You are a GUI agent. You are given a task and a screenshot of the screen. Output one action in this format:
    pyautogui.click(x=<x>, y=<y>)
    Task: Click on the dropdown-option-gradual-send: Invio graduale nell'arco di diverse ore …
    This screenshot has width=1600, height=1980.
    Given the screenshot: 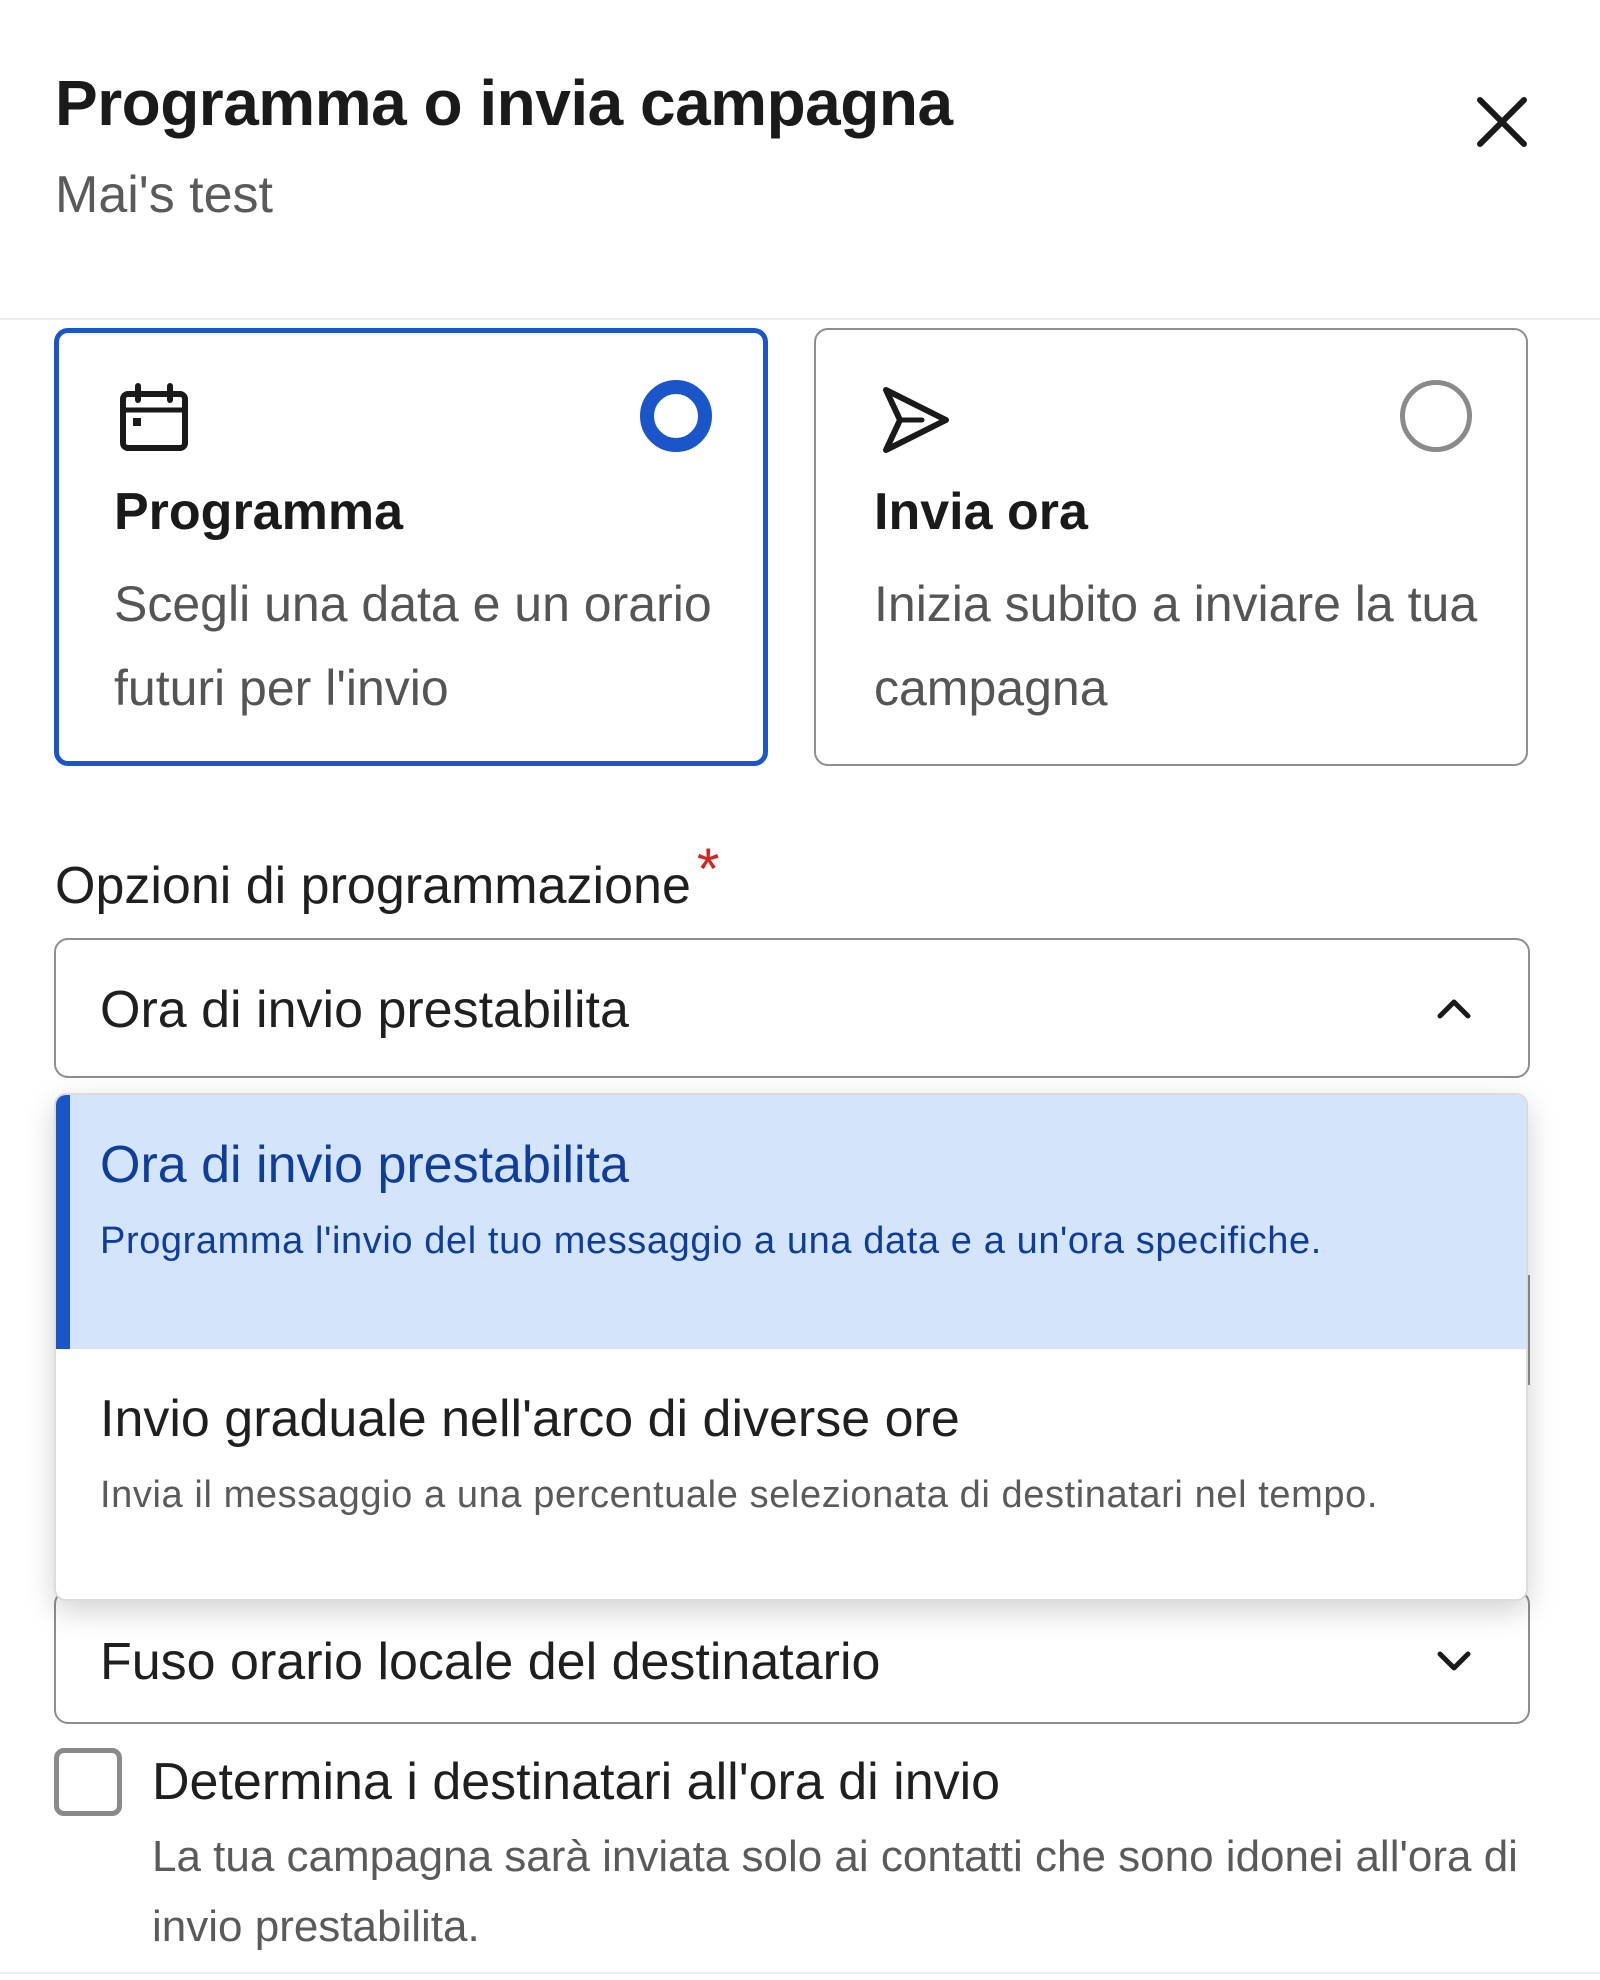 What is the action you would take?
    pyautogui.click(x=791, y=1474)
    